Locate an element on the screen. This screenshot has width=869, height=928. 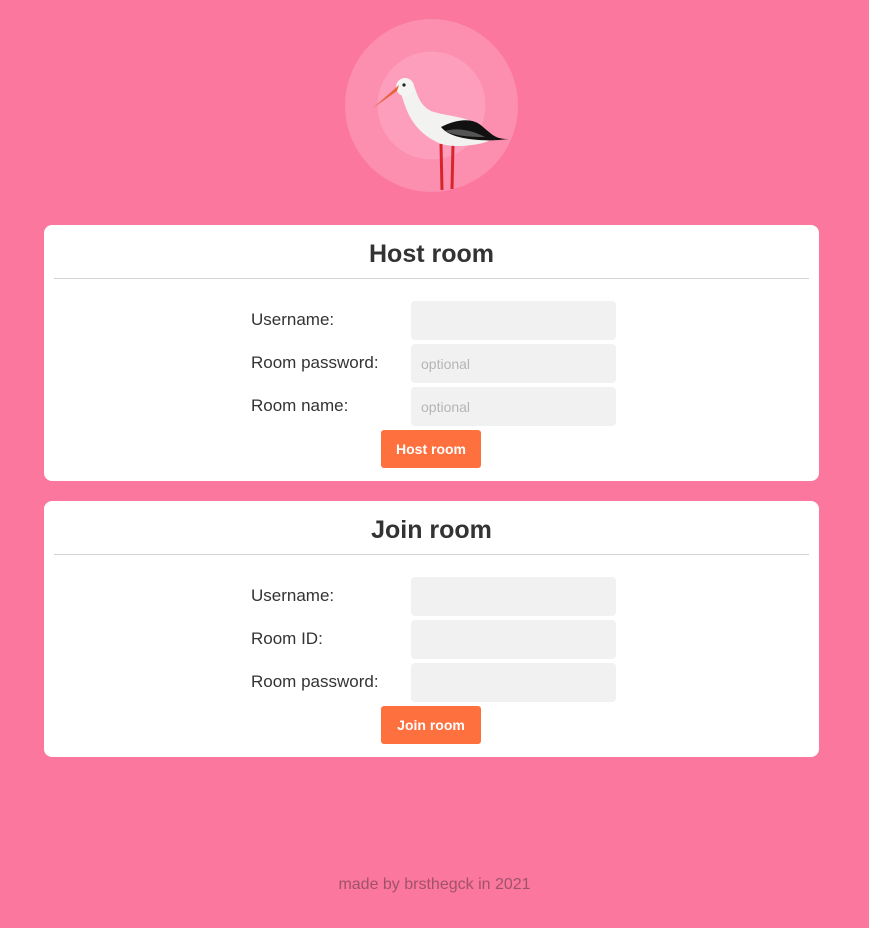
join-username-row: Username: is located at coordinates (434, 596).